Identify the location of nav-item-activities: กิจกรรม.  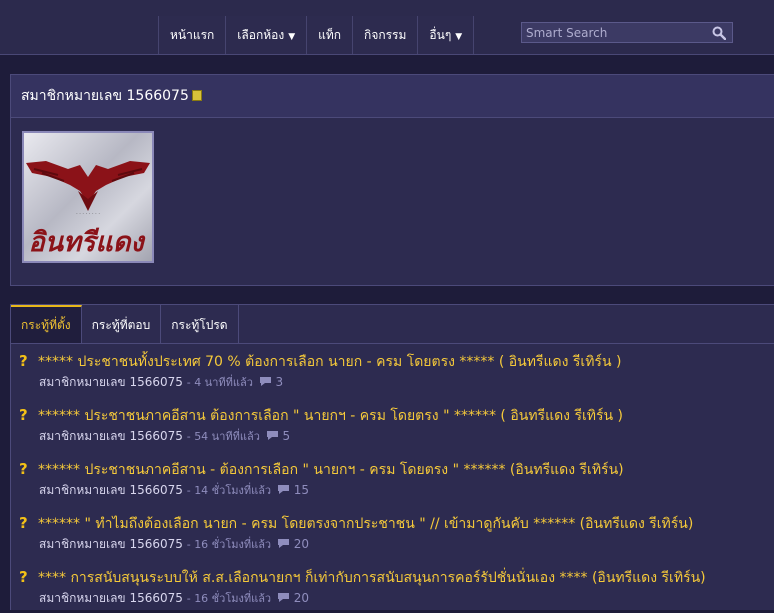
(385, 35).